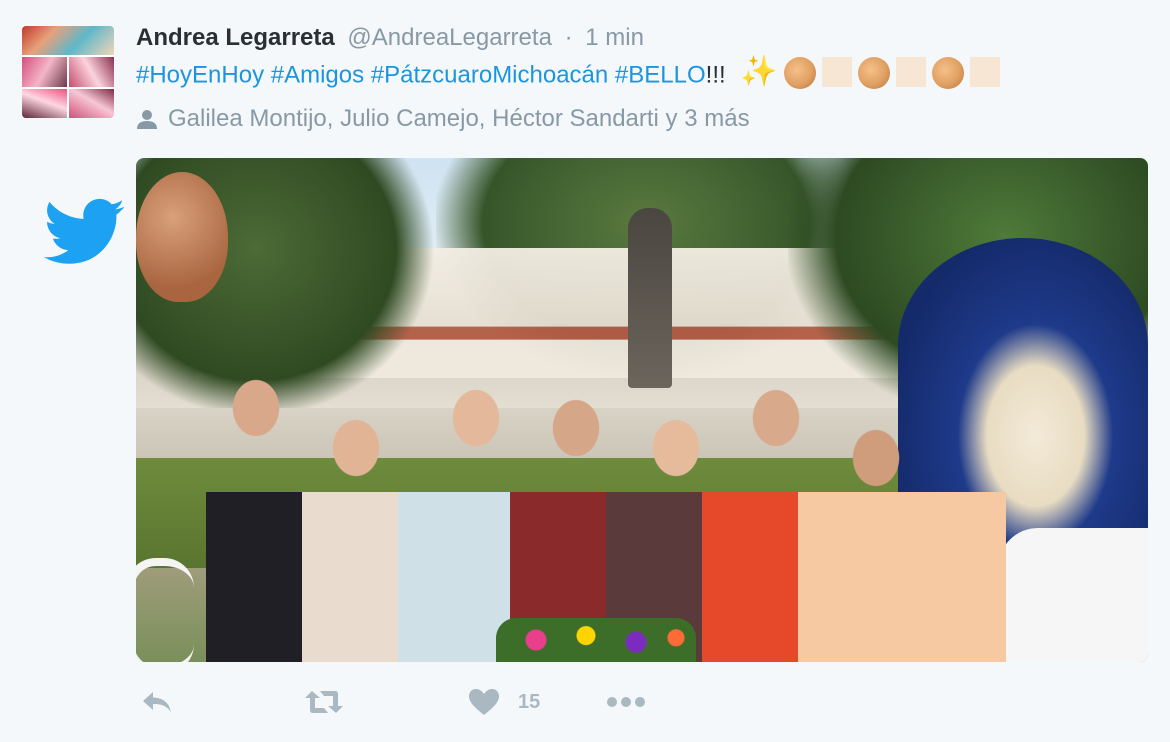 This screenshot has width=1170, height=742. I want to click on reply-button, so click(157, 702).